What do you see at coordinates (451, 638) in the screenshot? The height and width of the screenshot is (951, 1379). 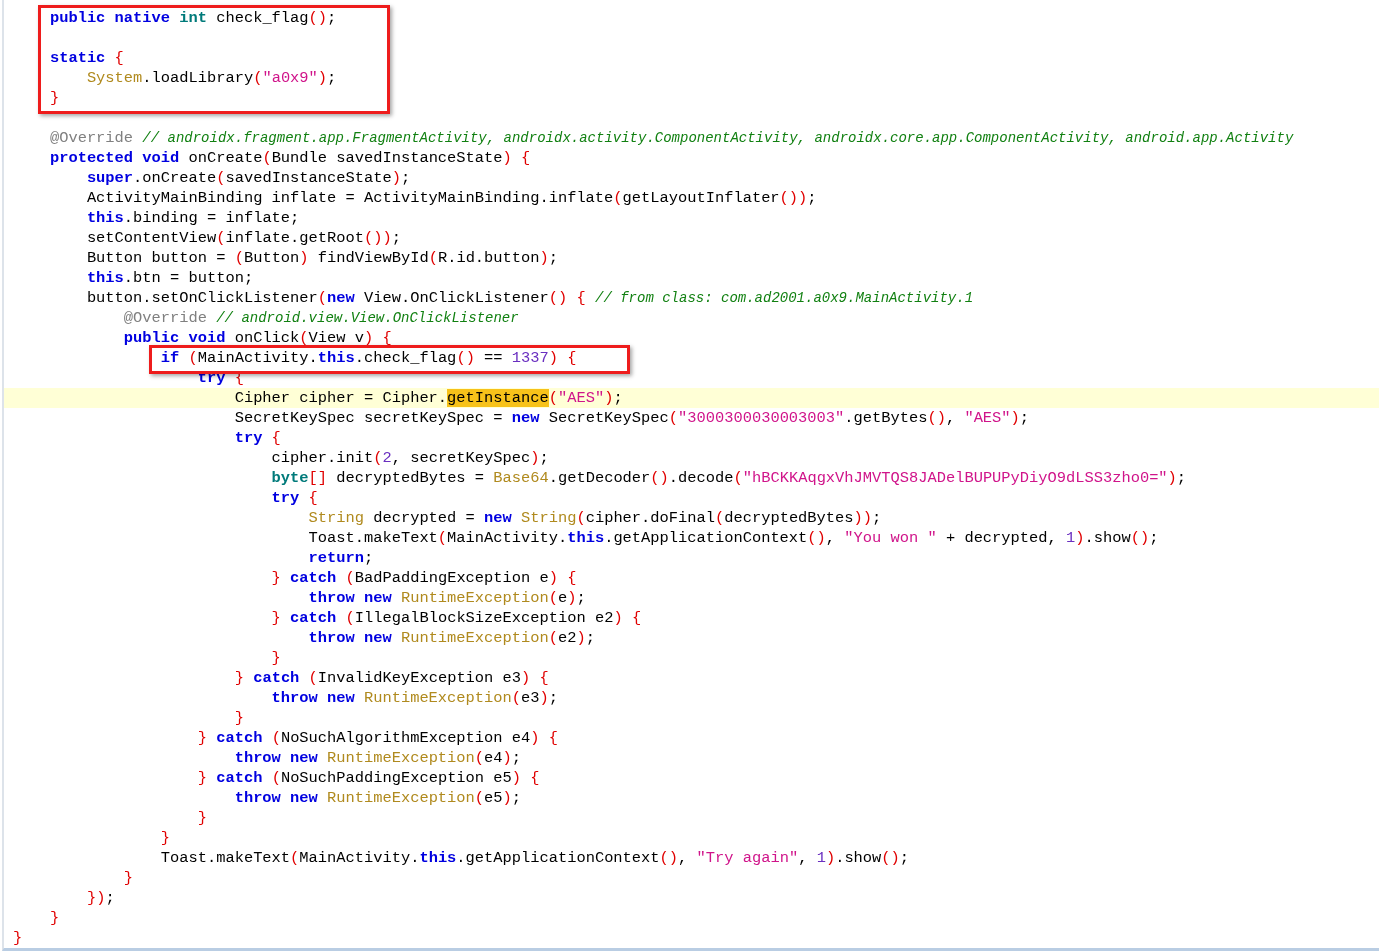 I see `code-line: throw new RuntimeException(e2);` at bounding box center [451, 638].